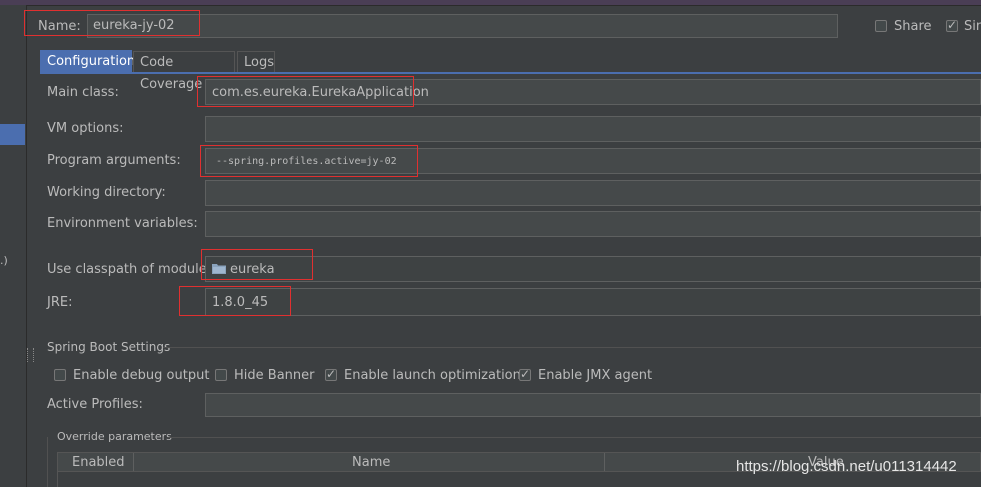 This screenshot has width=981, height=487. I want to click on highlight-box-jre, so click(235, 301).